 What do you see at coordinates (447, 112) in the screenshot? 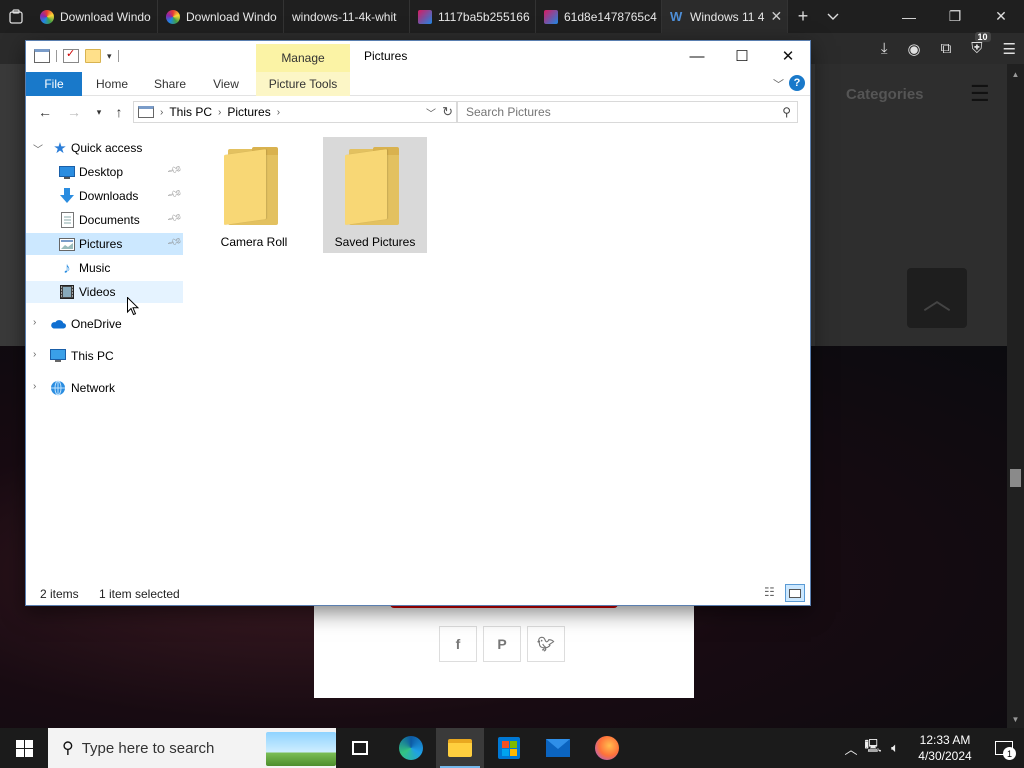
I see `refresh-icon: ↻` at bounding box center [447, 112].